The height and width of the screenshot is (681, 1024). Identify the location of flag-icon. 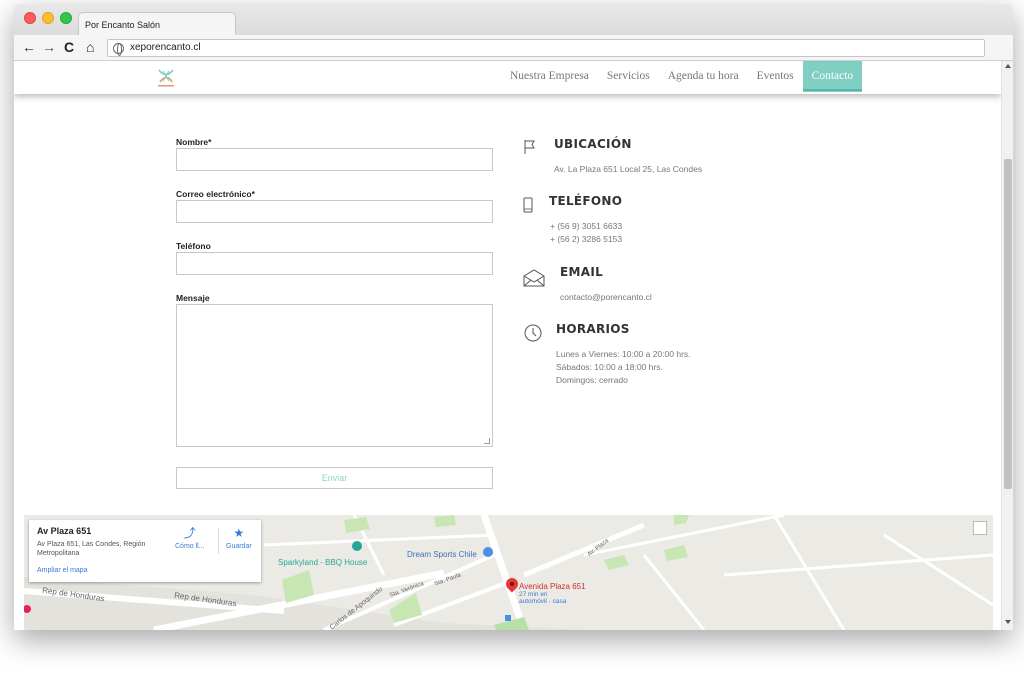
(529, 147).